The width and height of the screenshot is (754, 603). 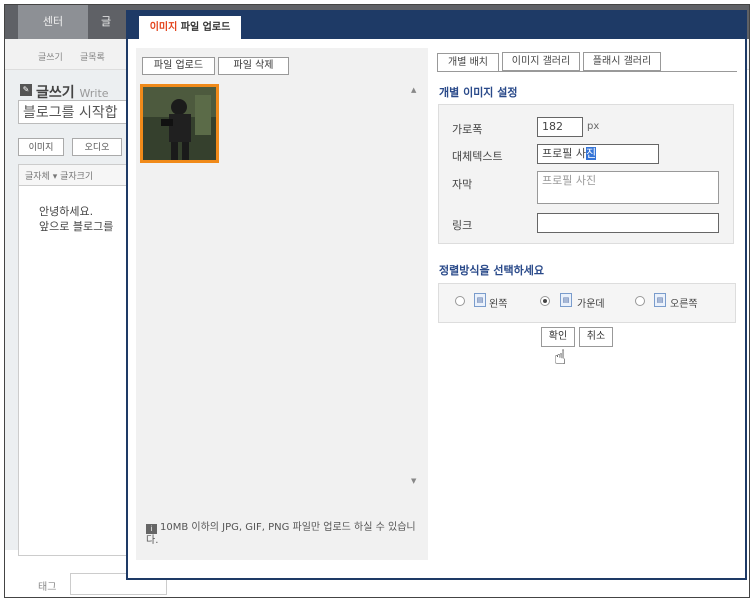 I want to click on align-left-label: 왼쪽, so click(x=498, y=302).